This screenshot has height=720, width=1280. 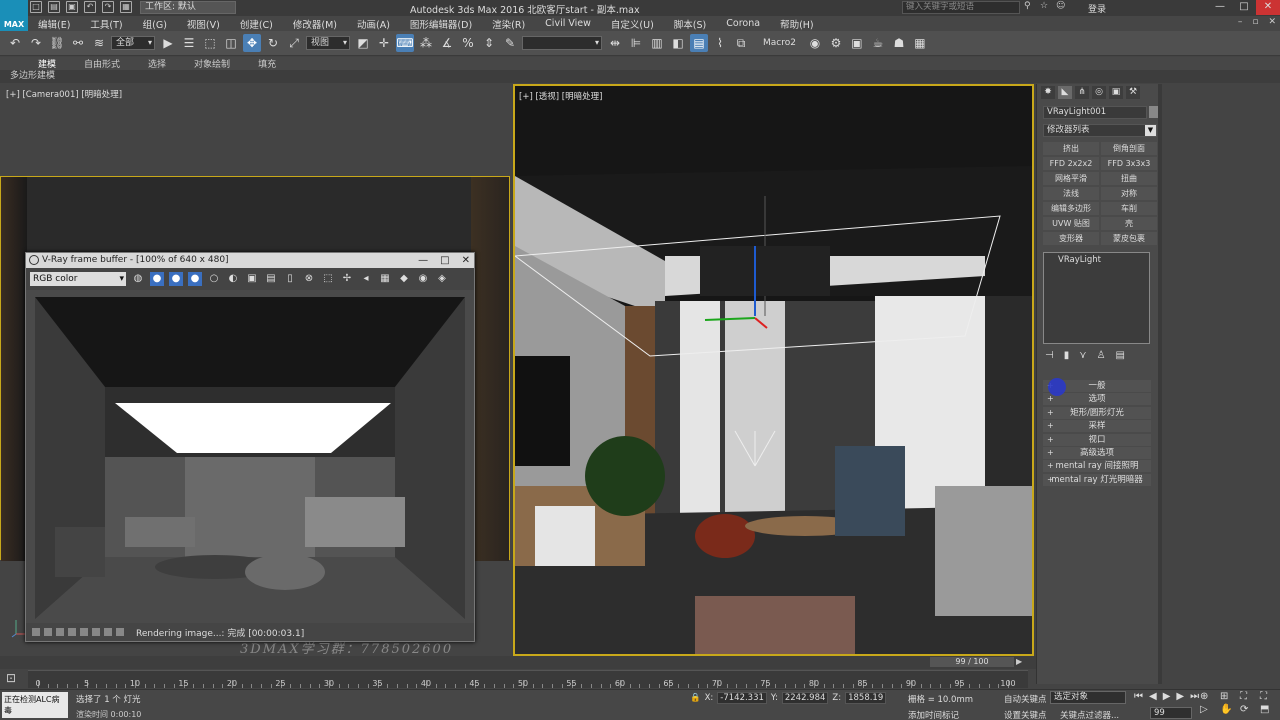 I want to click on object-name-field: VRayLight001, so click(x=1095, y=112).